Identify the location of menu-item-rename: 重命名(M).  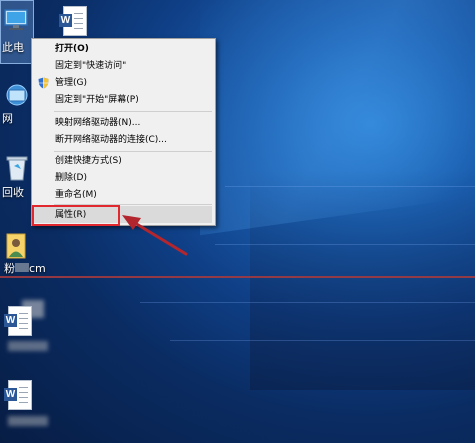
(123, 195).